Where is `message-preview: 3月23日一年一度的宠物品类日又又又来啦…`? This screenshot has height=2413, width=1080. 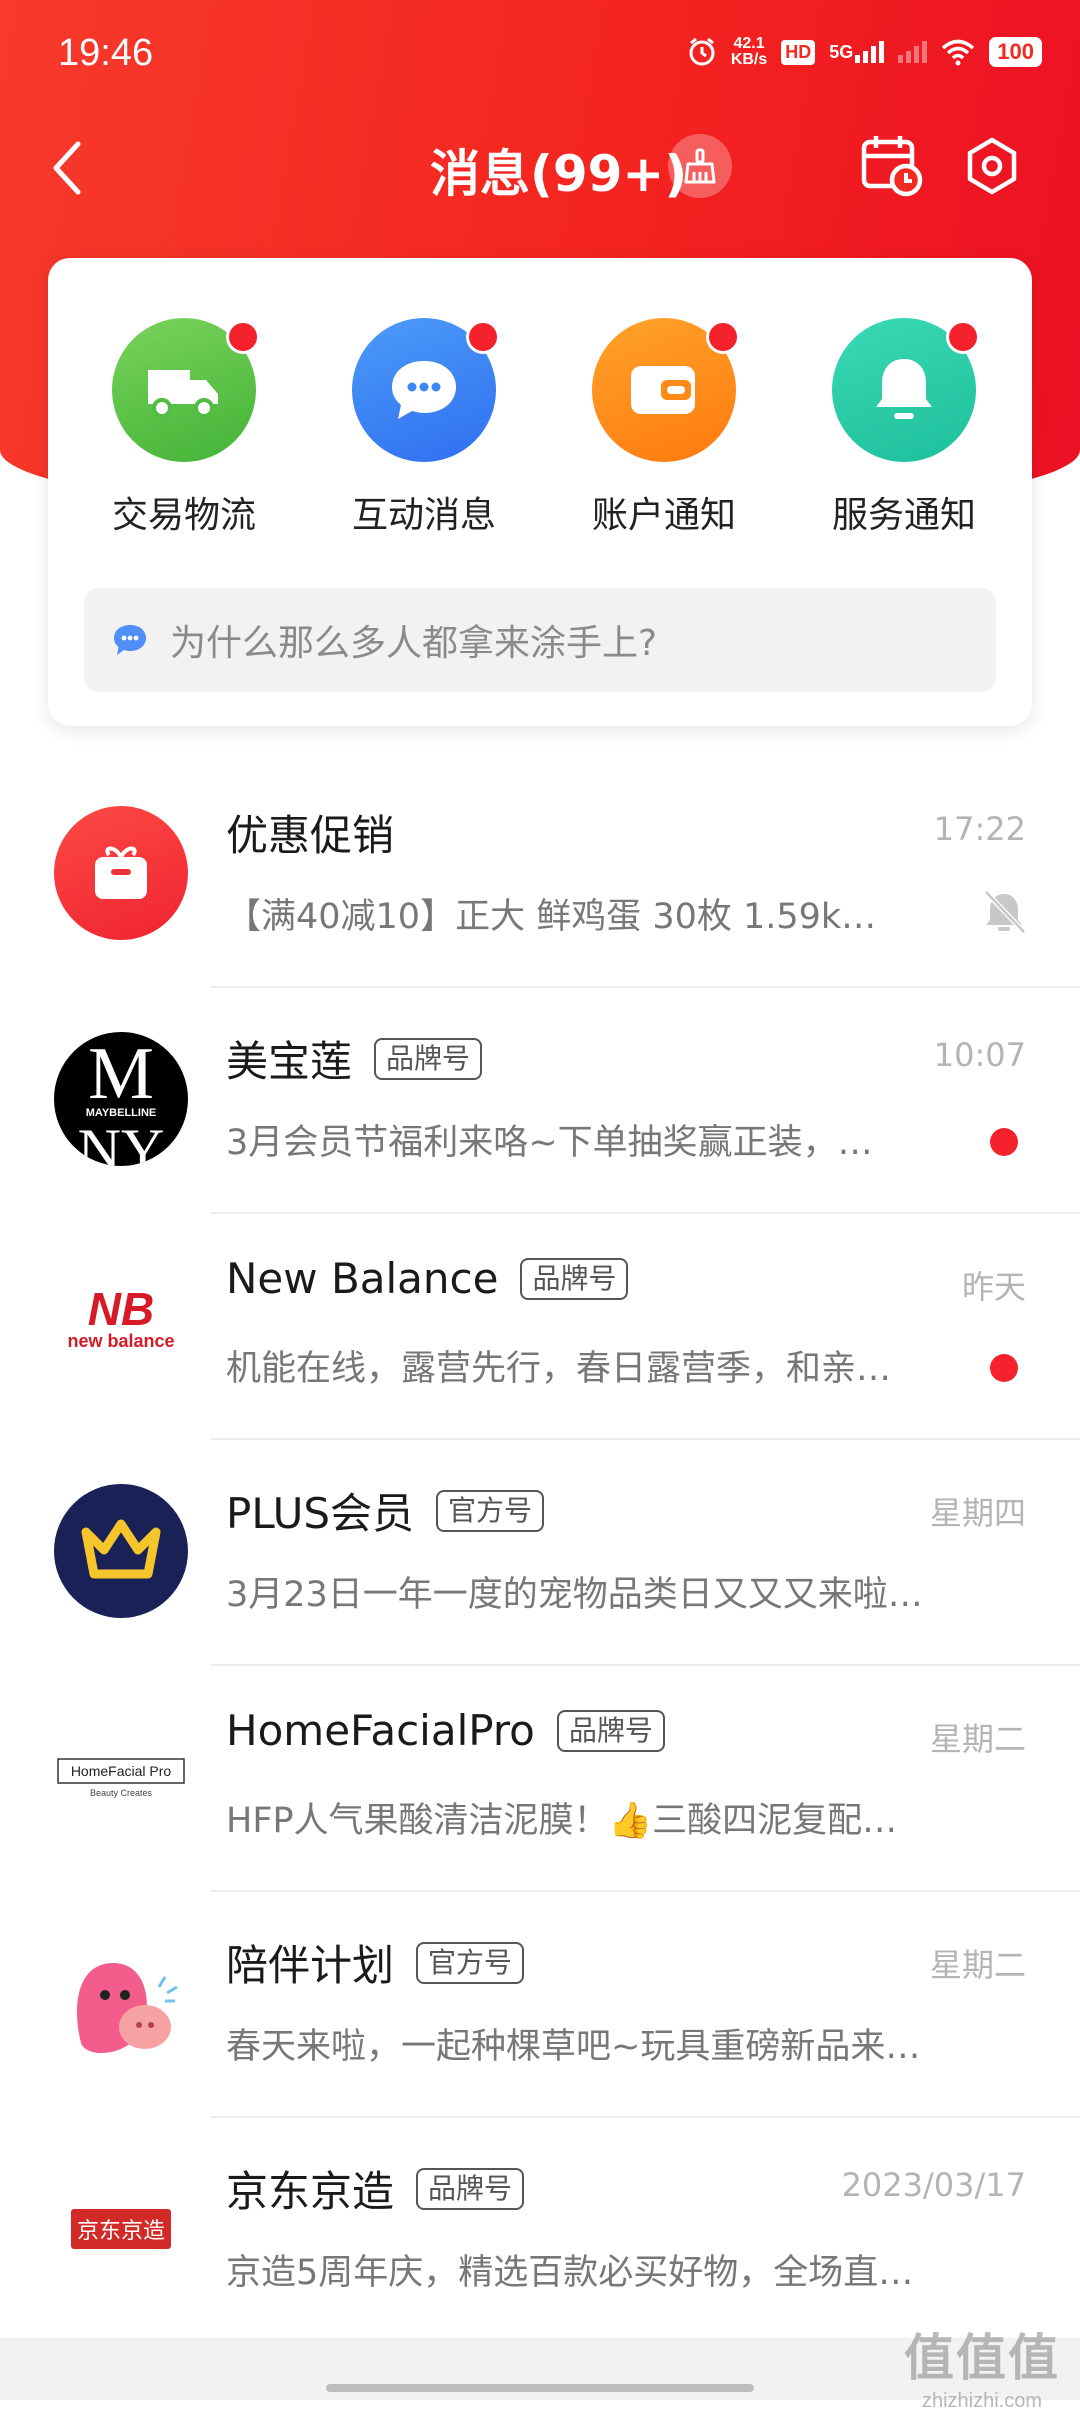
message-preview: 3月23日一年一度的宠物品类日又又又来啦… is located at coordinates (574, 1595).